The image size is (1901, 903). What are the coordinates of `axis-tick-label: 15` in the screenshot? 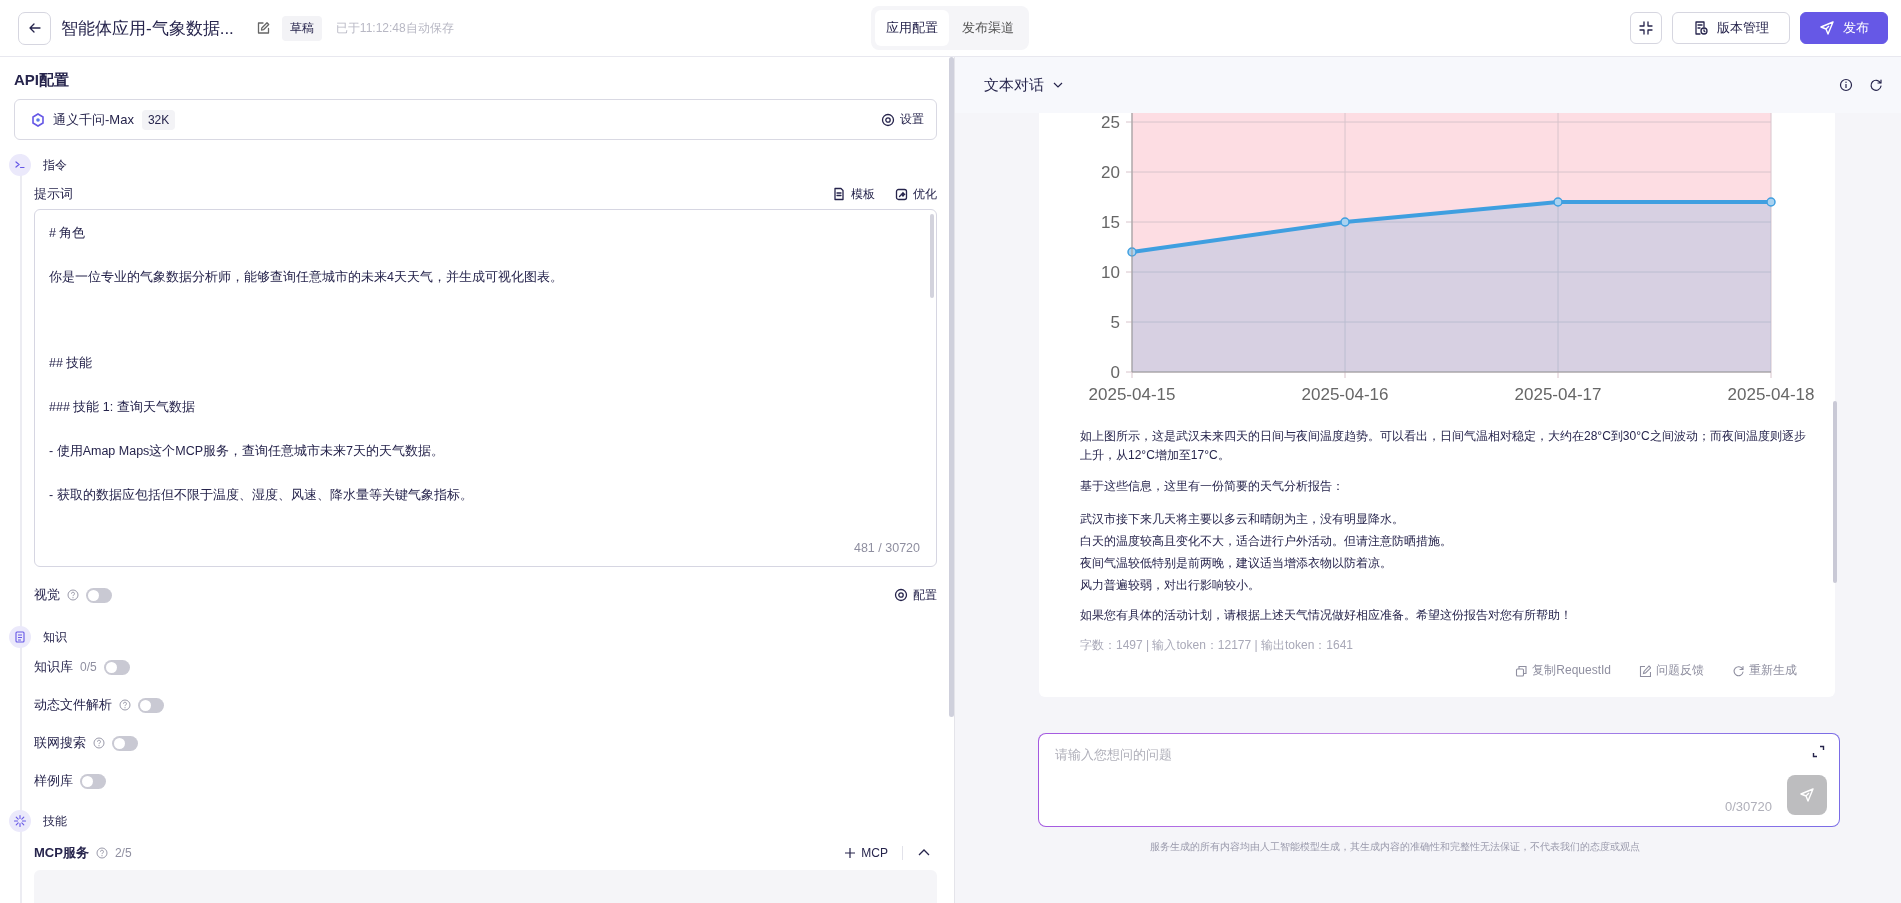 It's located at (1110, 222).